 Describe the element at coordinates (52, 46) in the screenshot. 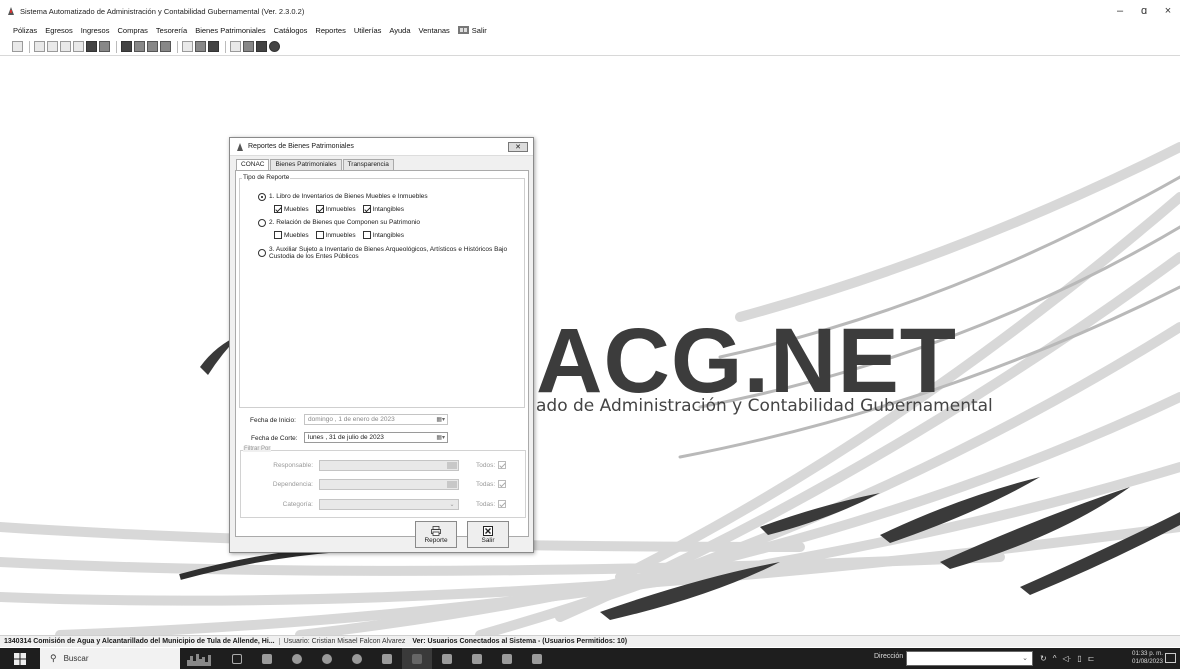

I see `policy-i-icon` at that location.